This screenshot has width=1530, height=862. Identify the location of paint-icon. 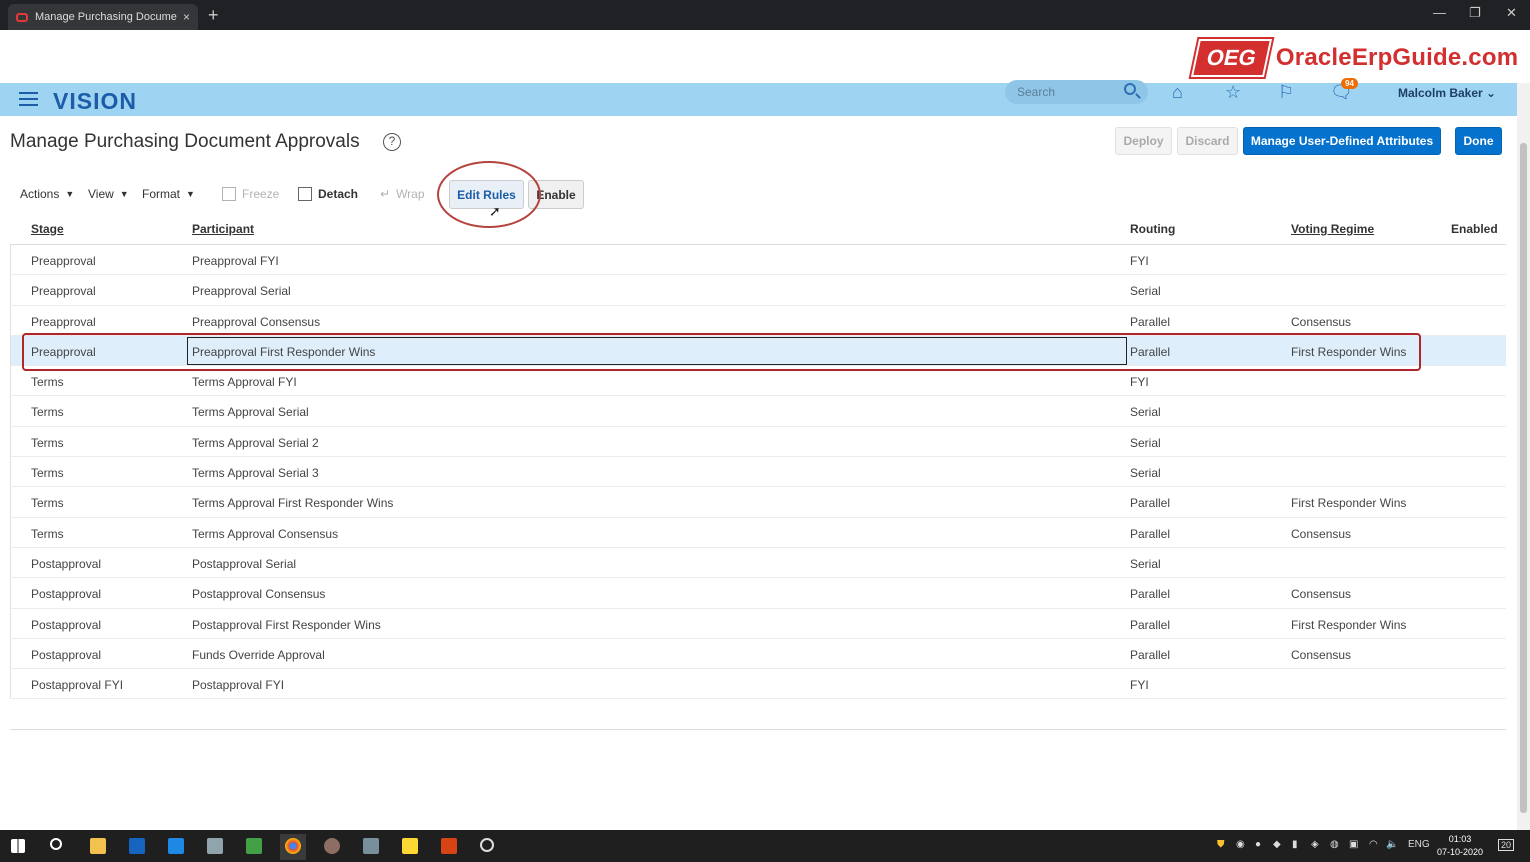
(332, 846).